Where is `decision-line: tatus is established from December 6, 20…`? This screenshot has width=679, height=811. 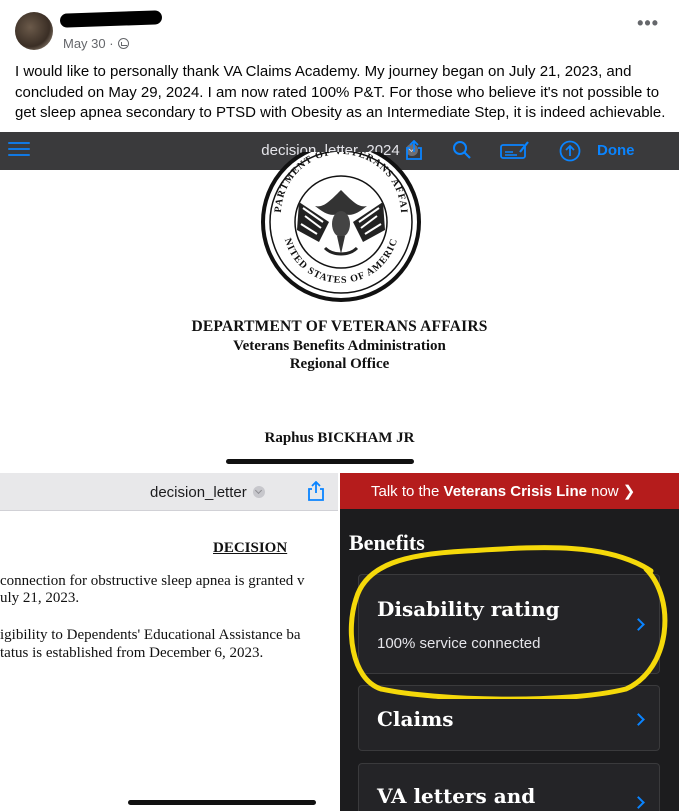
decision-line: tatus is established from December 6, 20… is located at coordinates (132, 653).